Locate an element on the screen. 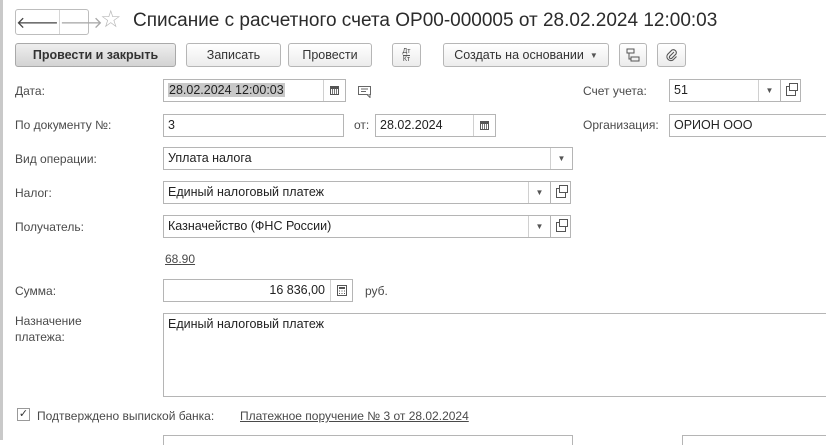  currency-label: руб. is located at coordinates (376, 291).